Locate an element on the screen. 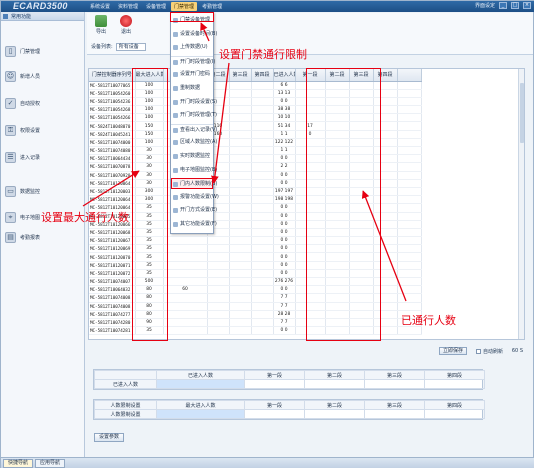  dropdown-item: 实时数据监控 is located at coordinates (192, 156).